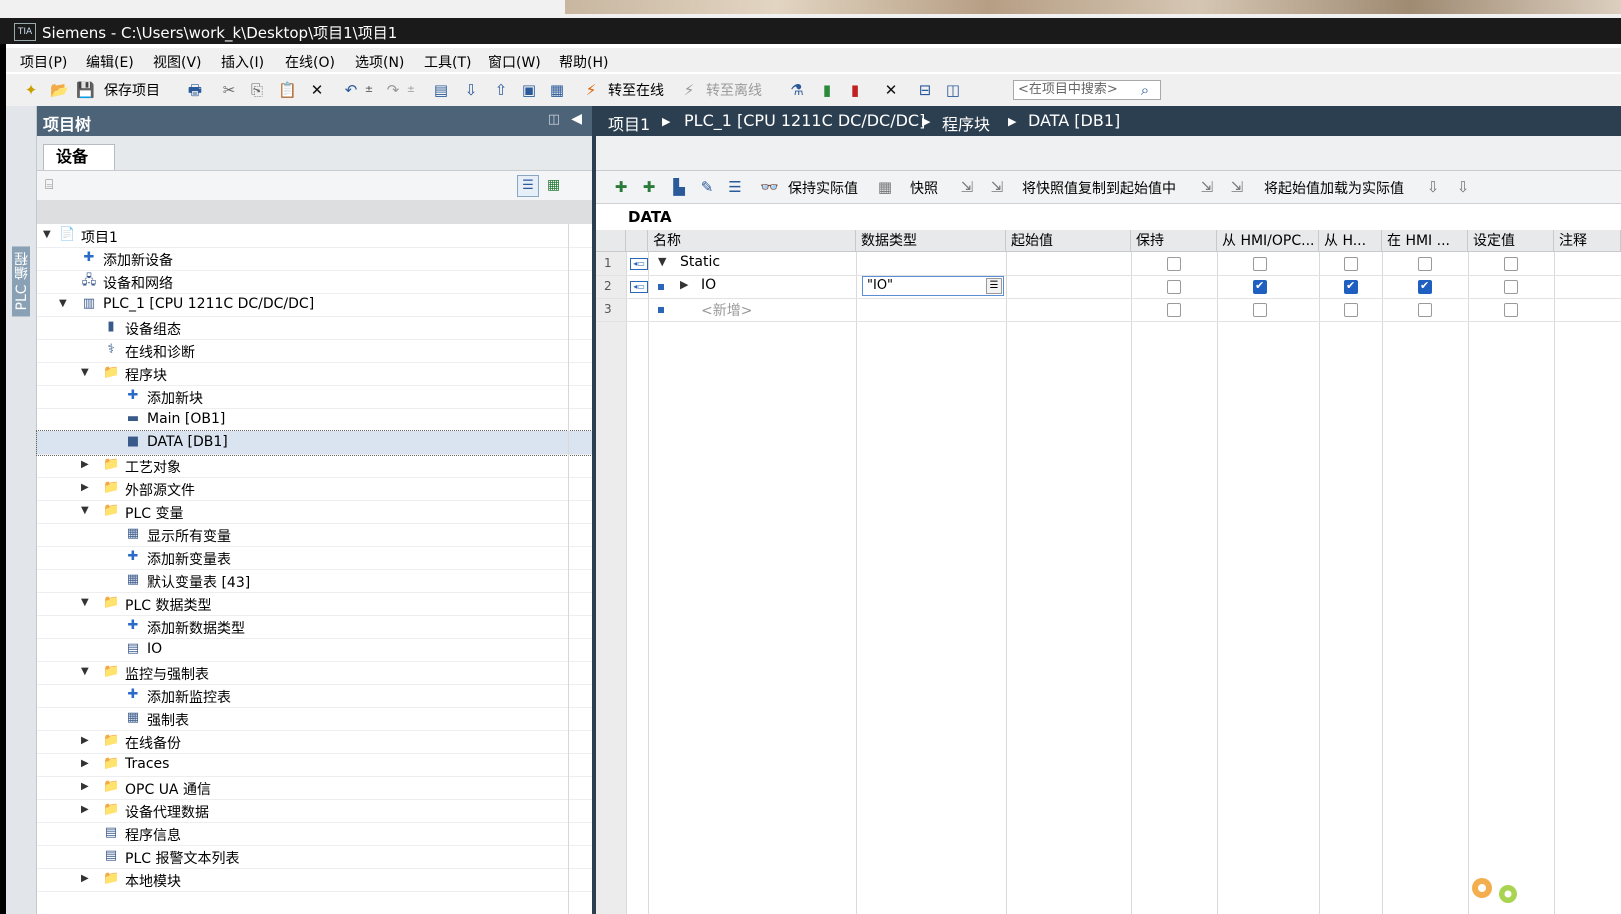 This screenshot has width=1621, height=914. I want to click on stop-cpu-icon: ▮, so click(855, 90).